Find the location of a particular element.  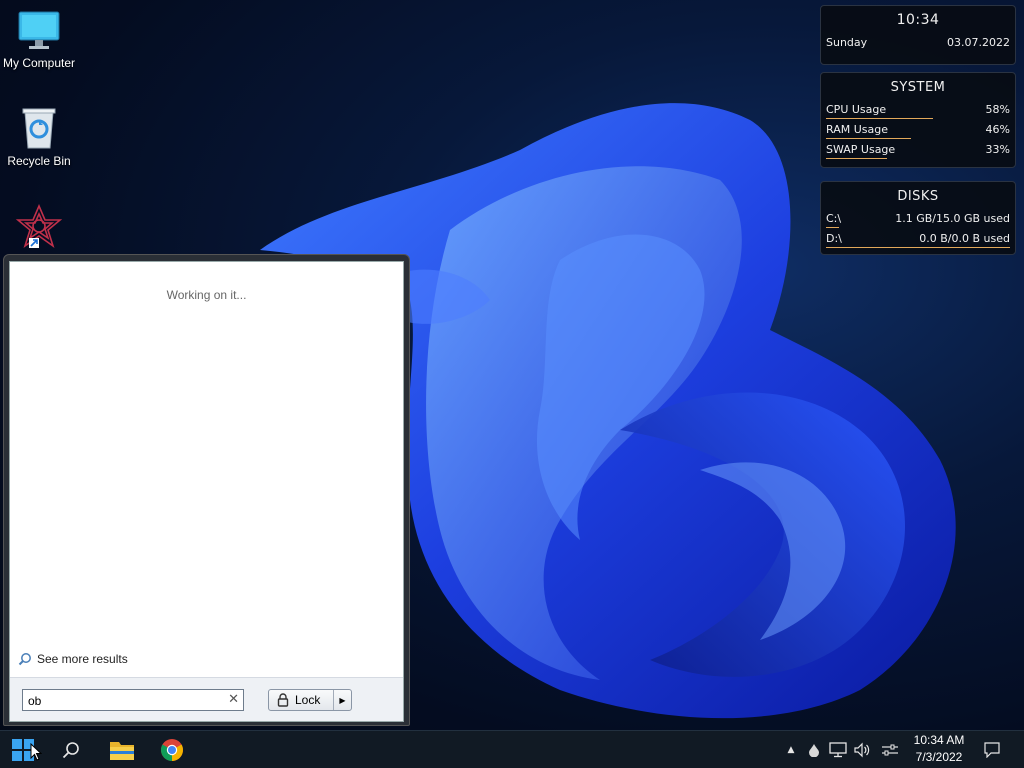

desktop-icon-app-shortcut is located at coordinates (39, 228).